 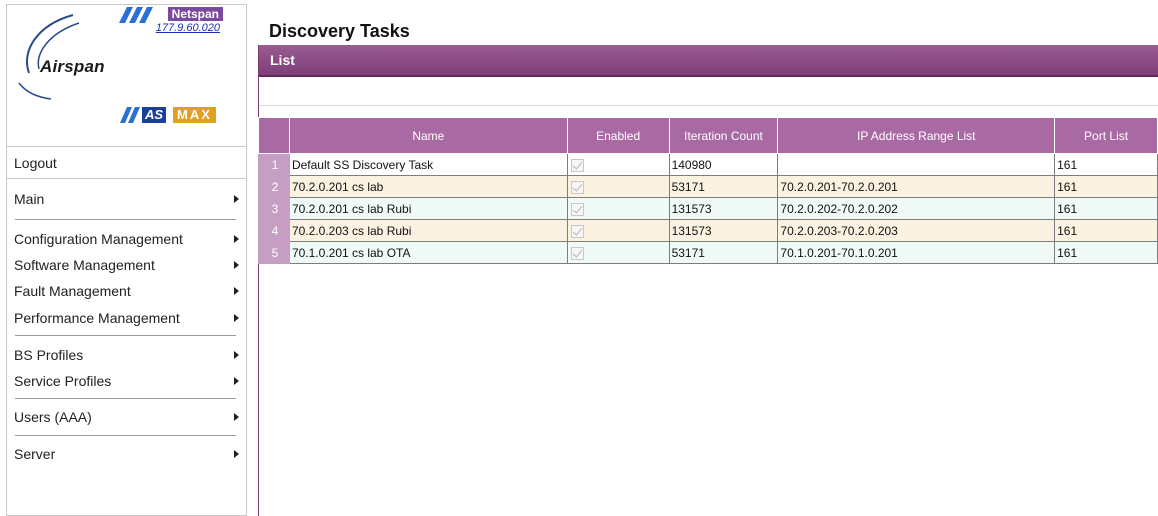 I want to click on asmax-as-label: AS, so click(x=154, y=115).